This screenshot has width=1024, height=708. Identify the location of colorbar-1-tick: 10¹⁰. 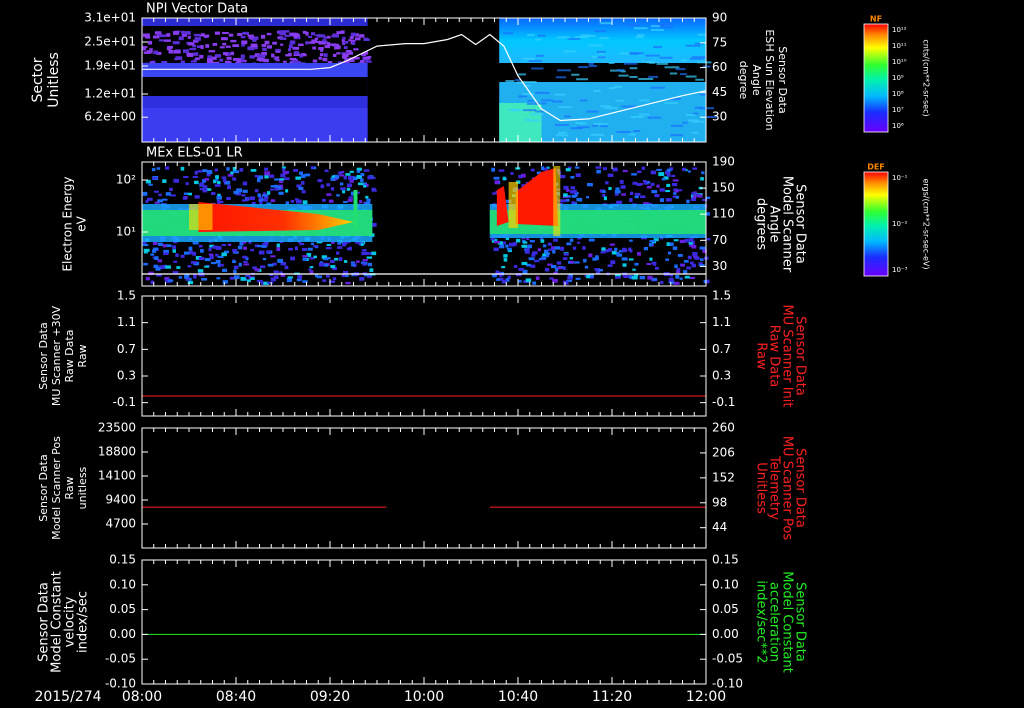
(899, 62).